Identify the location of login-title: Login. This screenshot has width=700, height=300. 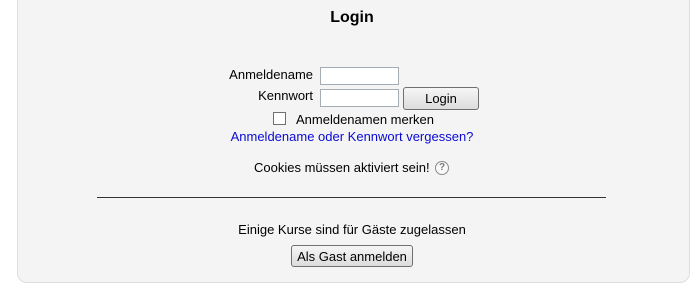
(352, 17).